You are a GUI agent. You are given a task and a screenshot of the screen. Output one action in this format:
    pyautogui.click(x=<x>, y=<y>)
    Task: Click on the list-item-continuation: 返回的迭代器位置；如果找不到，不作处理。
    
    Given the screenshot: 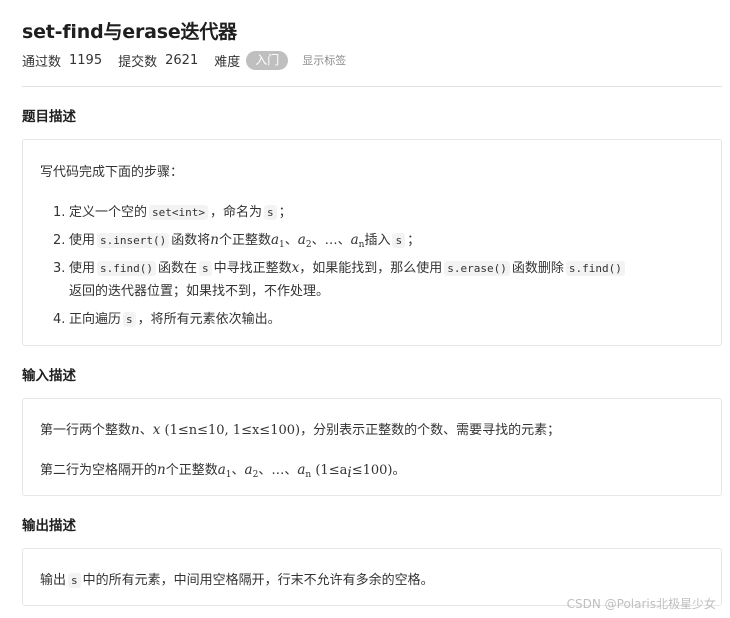 What is the action you would take?
    pyautogui.click(x=199, y=291)
    